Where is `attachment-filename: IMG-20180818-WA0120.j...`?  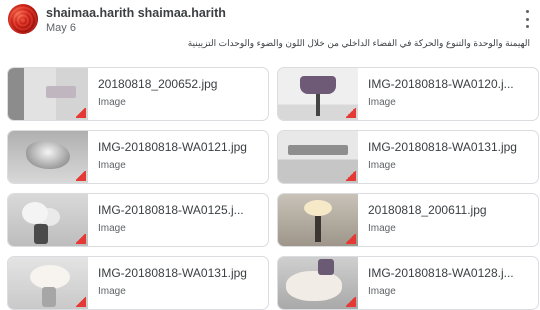 attachment-filename: IMG-20180818-WA0120.j... is located at coordinates (441, 84).